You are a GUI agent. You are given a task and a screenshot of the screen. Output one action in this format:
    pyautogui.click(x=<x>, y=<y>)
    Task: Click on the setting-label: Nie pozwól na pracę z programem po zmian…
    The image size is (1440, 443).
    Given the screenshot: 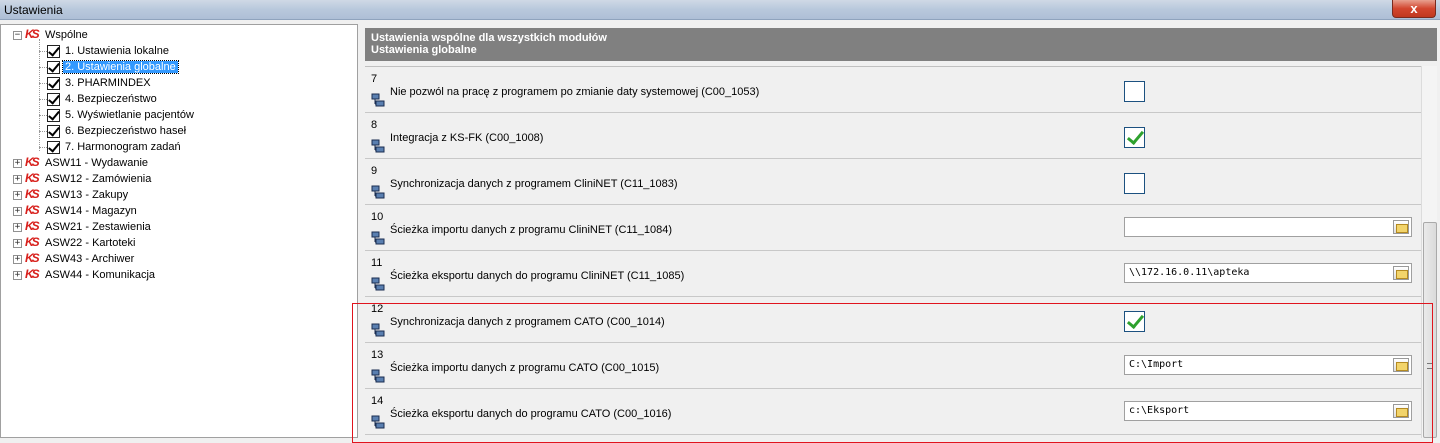 What is the action you would take?
    pyautogui.click(x=575, y=92)
    